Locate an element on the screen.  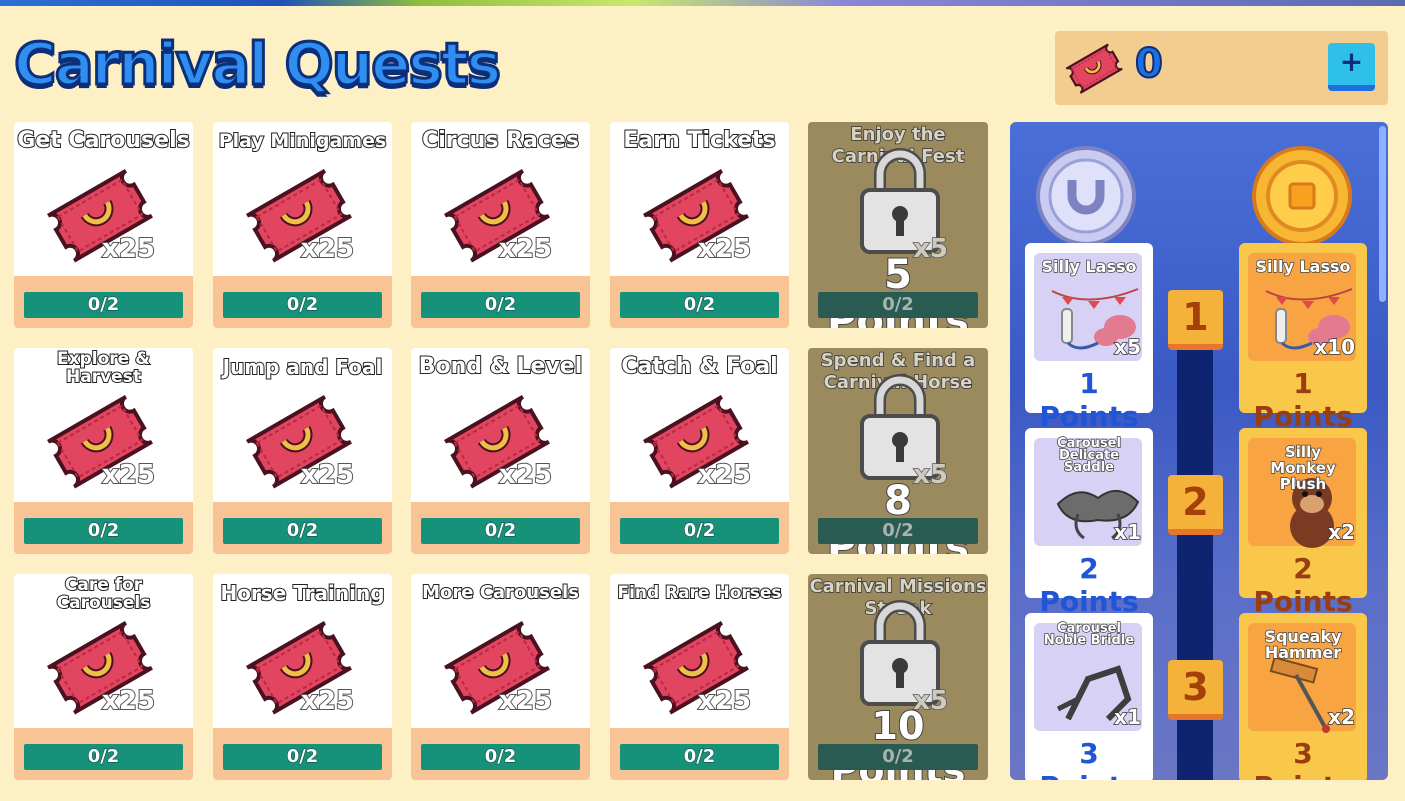
quest-card: Jump and Foal x25 0/2 is located at coordinates (302, 451).